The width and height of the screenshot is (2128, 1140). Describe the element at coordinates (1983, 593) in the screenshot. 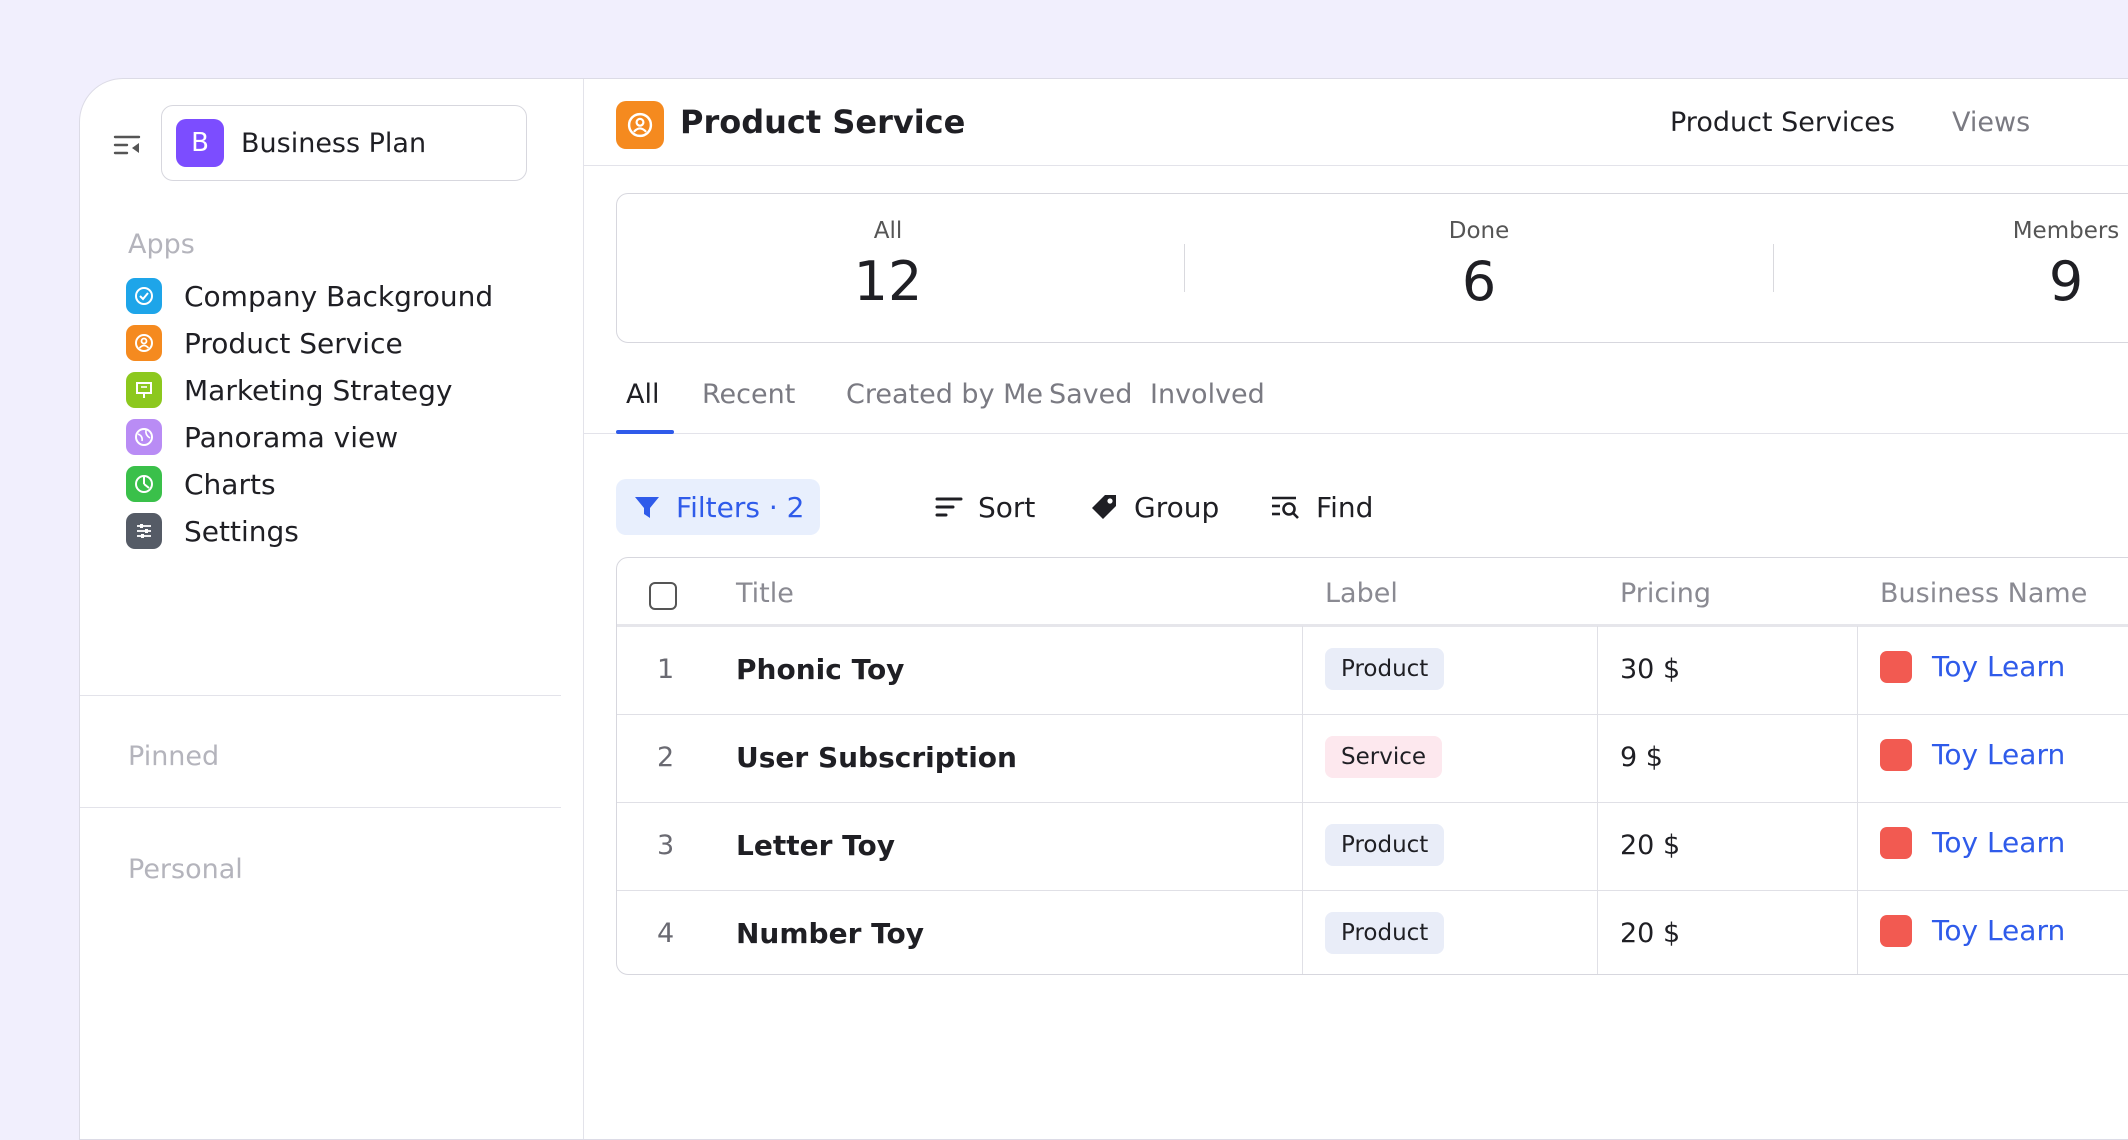

I see `column-header-business-name: Business Name` at that location.